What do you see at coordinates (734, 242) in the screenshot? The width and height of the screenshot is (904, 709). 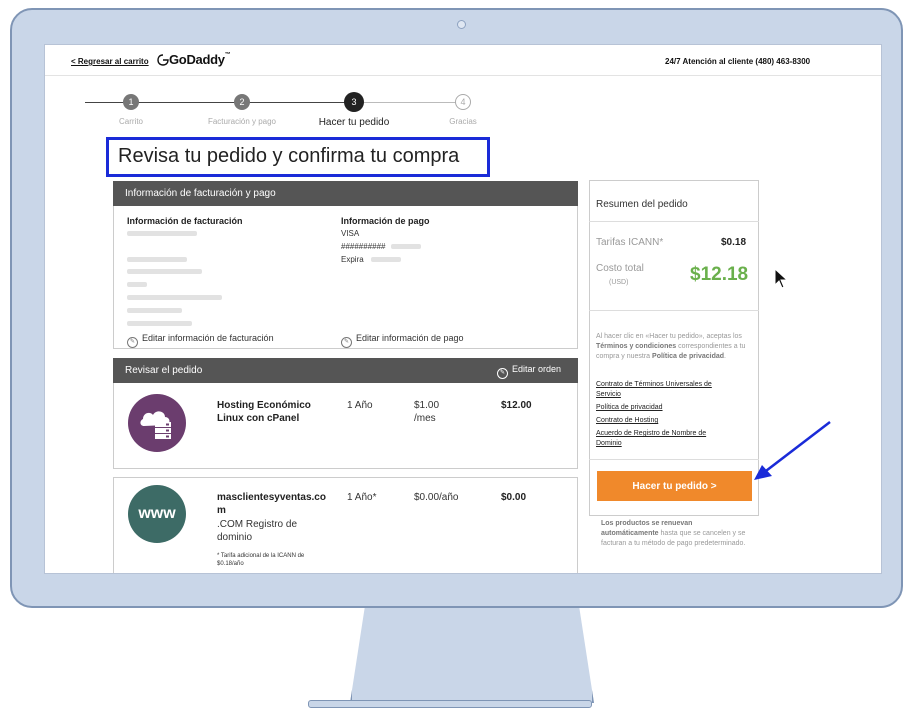 I see `icann-fee-value: $0.18` at bounding box center [734, 242].